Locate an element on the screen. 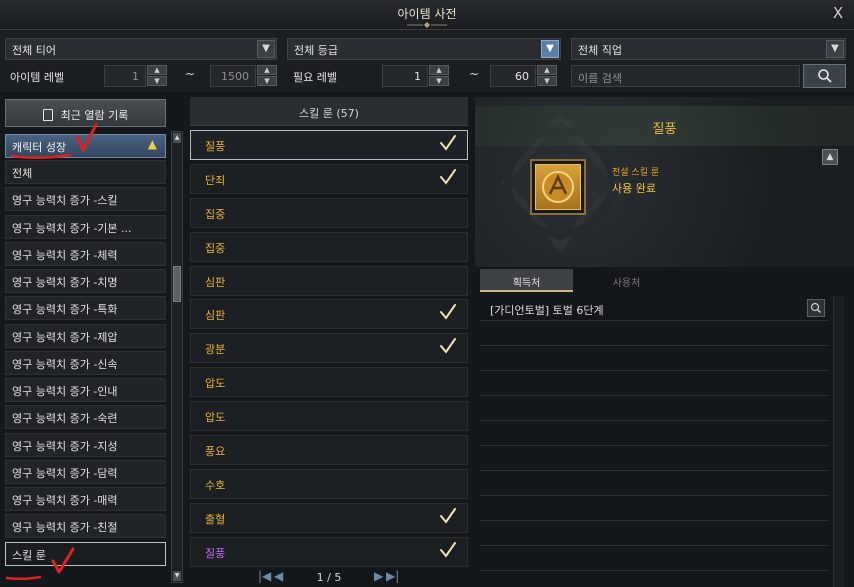  title-ornament-icon is located at coordinates (427, 25).